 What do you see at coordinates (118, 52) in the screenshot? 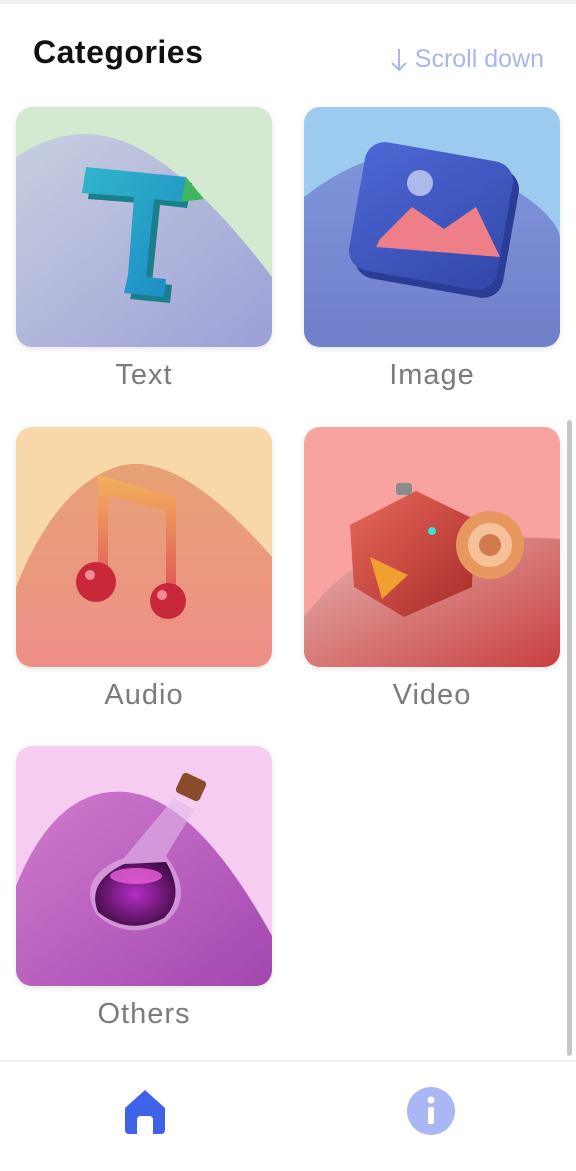
I see `page-title: Categories` at bounding box center [118, 52].